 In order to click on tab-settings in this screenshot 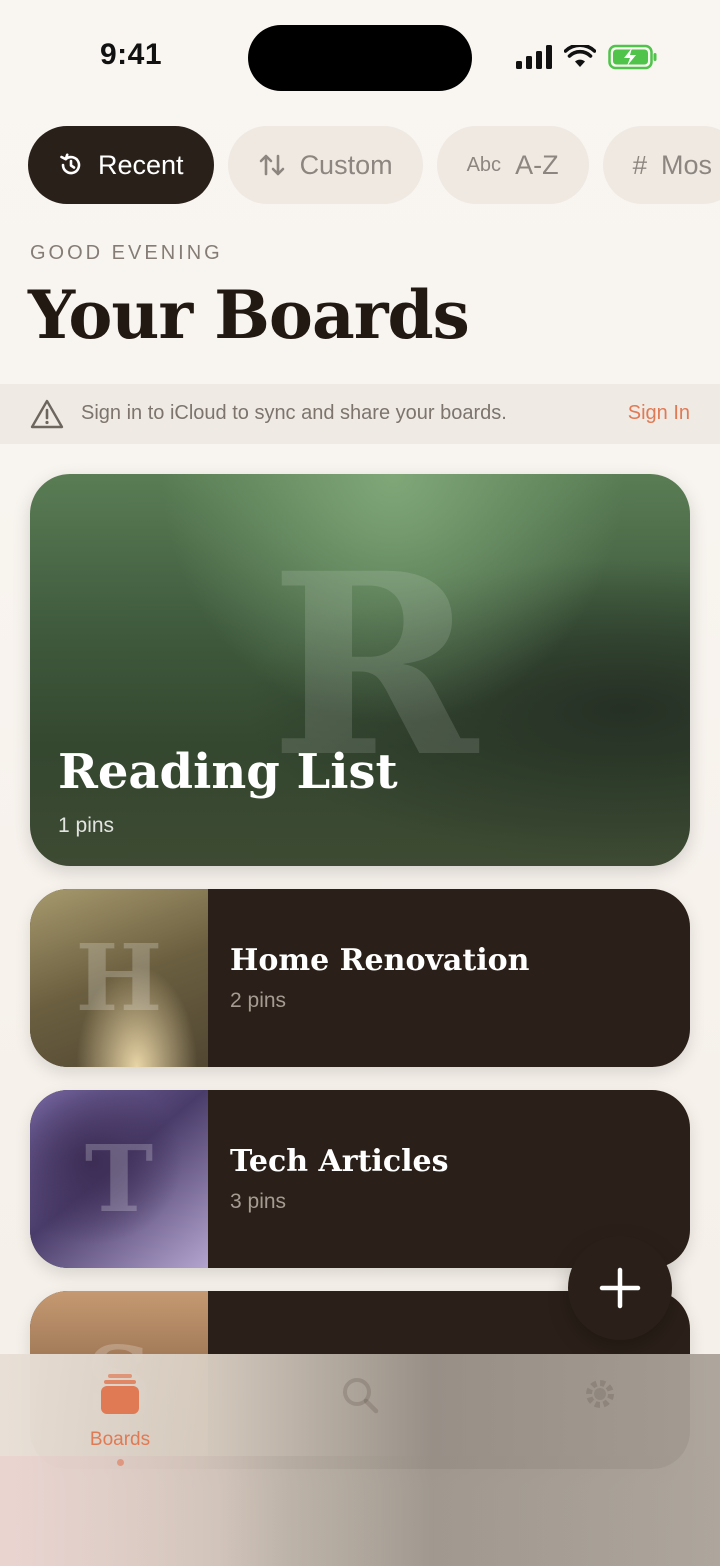, I will do `click(600, 1396)`.